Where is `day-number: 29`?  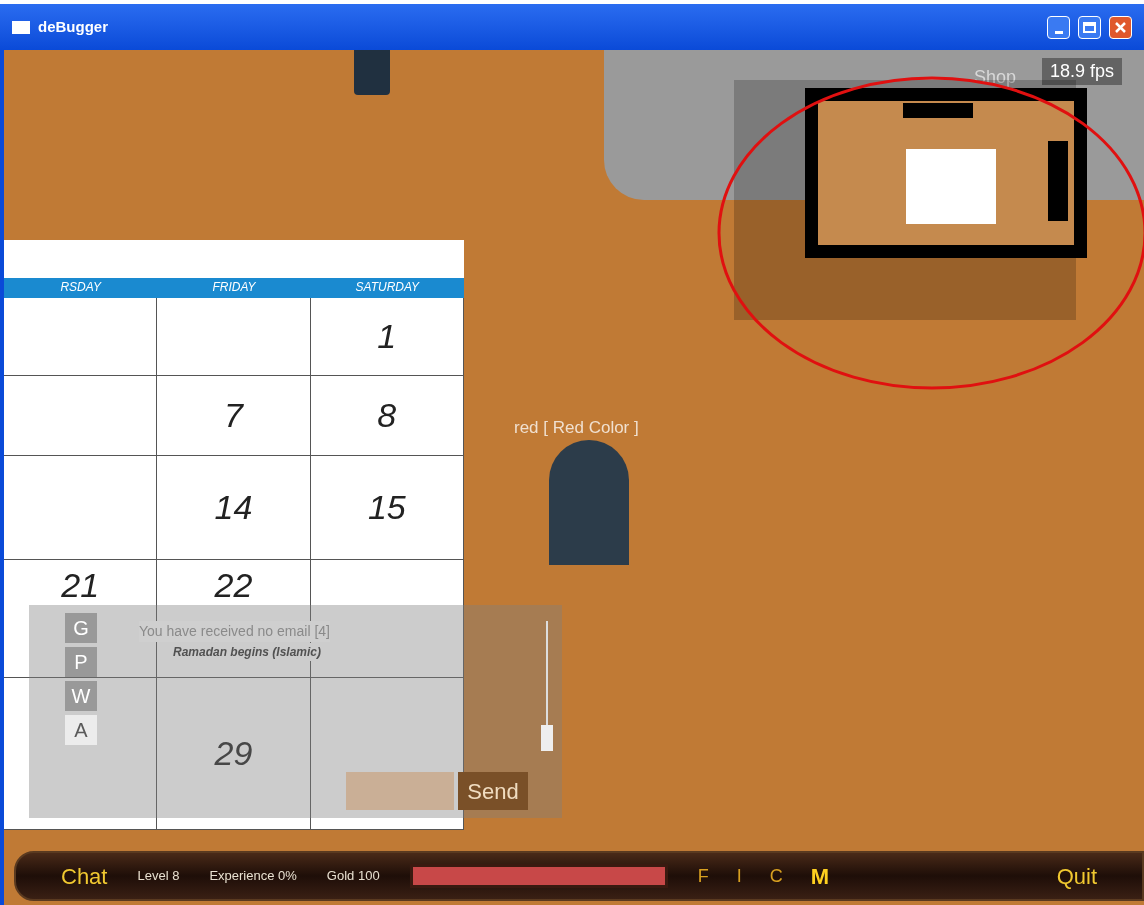
day-number: 29 is located at coordinates (233, 753).